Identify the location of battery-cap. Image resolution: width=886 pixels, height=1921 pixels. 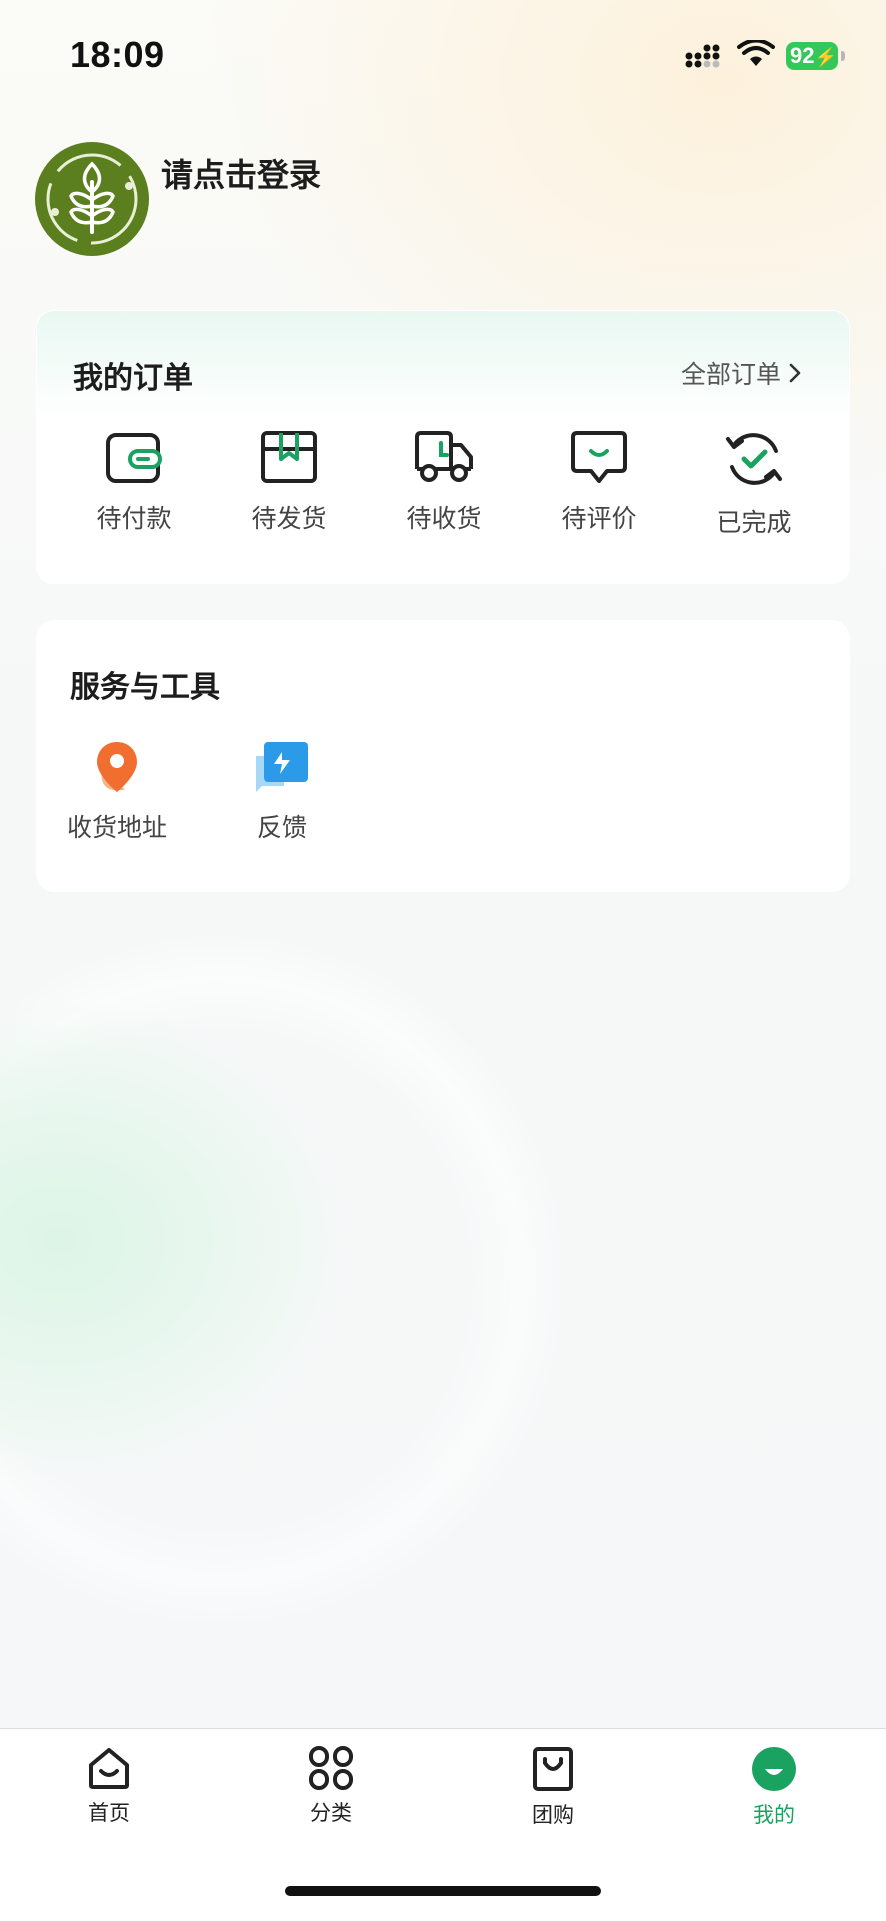
(843, 56).